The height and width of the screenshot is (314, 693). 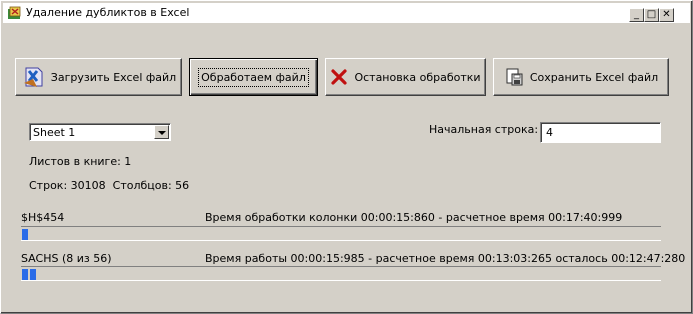 I want to click on app-icon, so click(x=14, y=12).